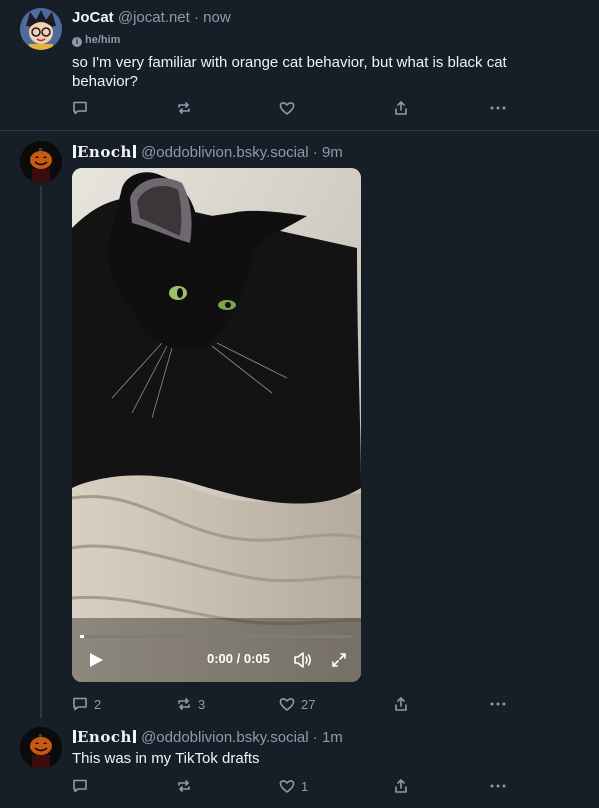  I want to click on like-count: 1, so click(305, 786).